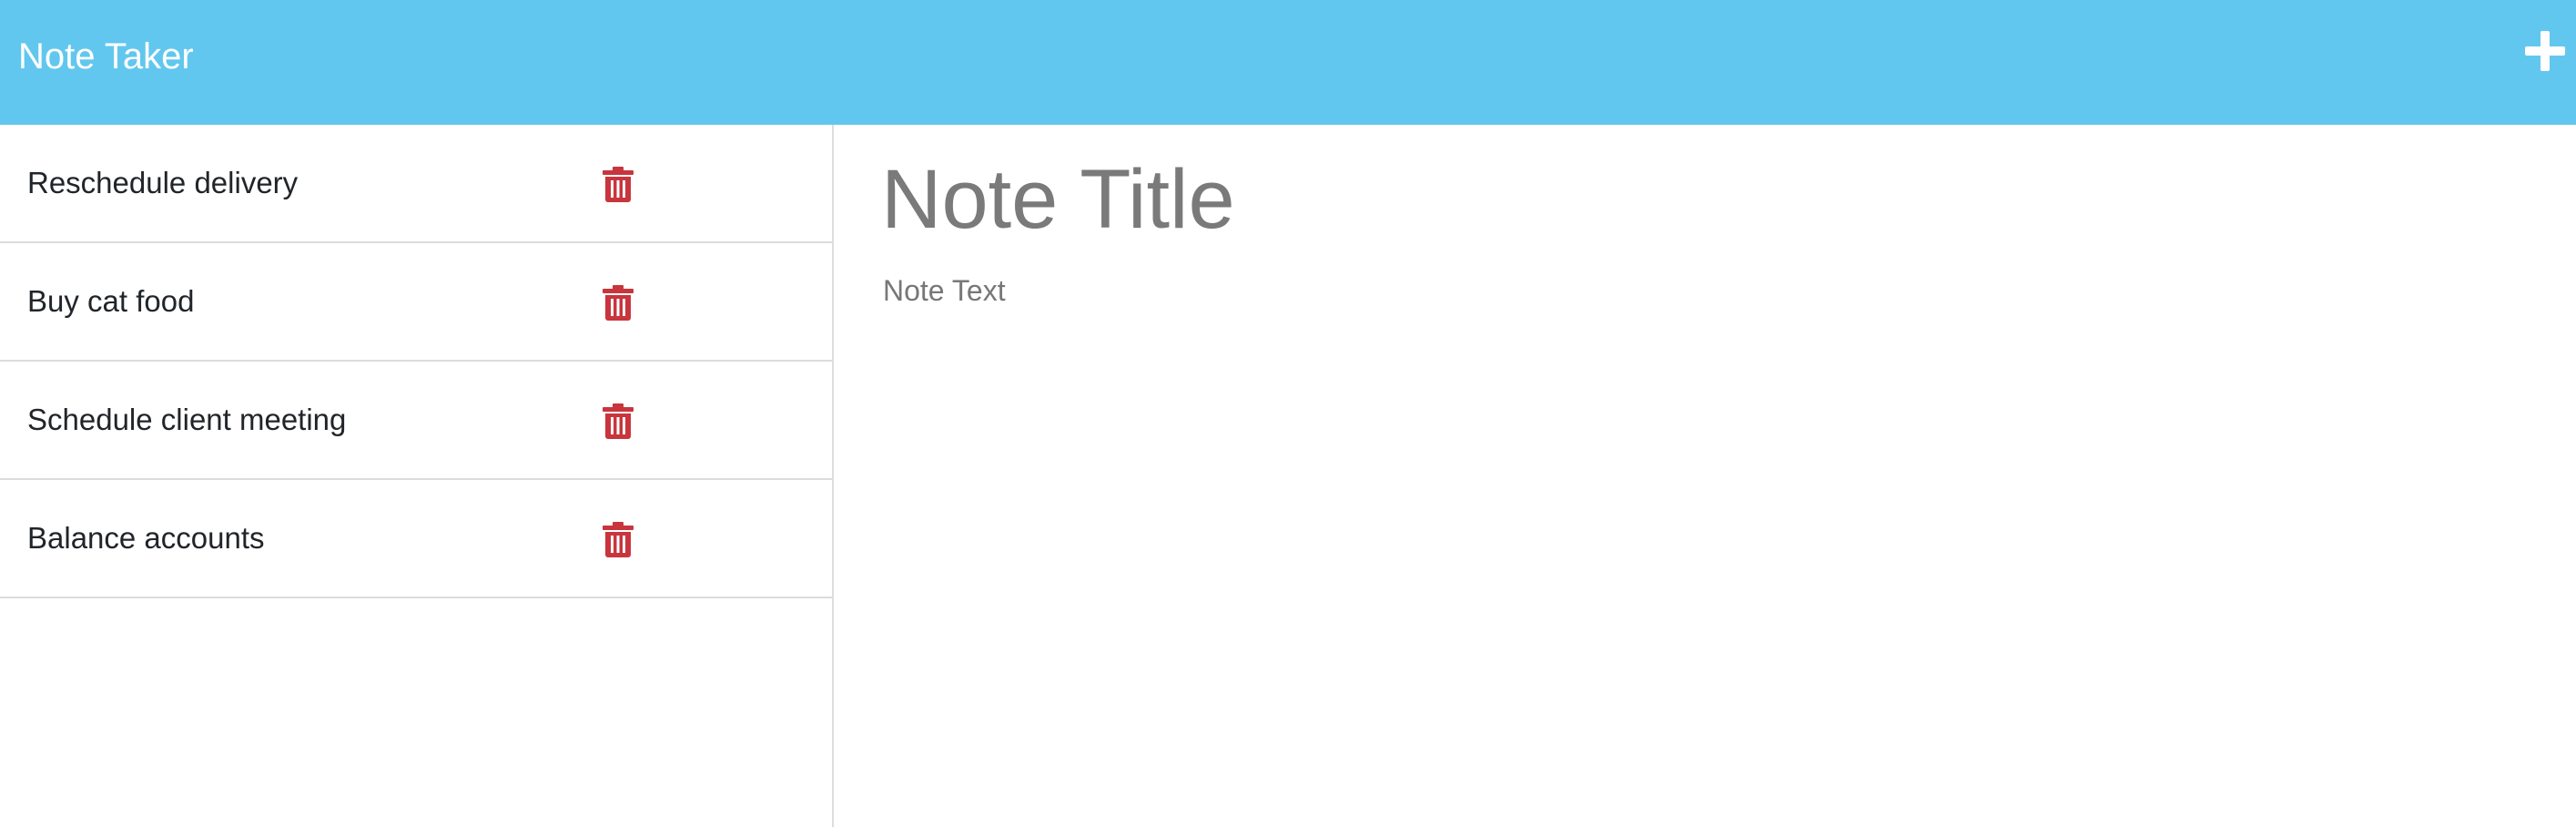 This screenshot has height=827, width=2576. I want to click on list-item: Balance accounts, so click(416, 539).